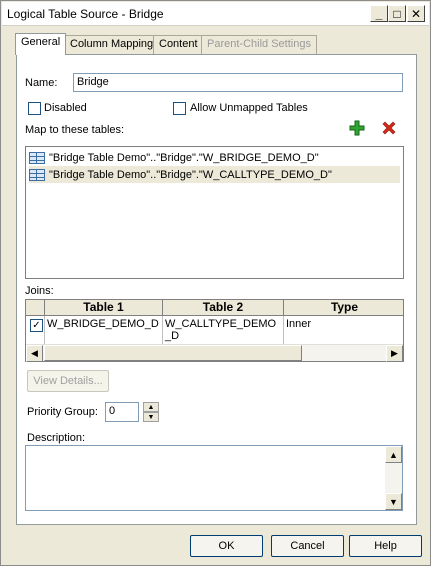 The image size is (431, 566). Describe the element at coordinates (307, 546) in the screenshot. I see `cancel-button: Cancel` at that location.